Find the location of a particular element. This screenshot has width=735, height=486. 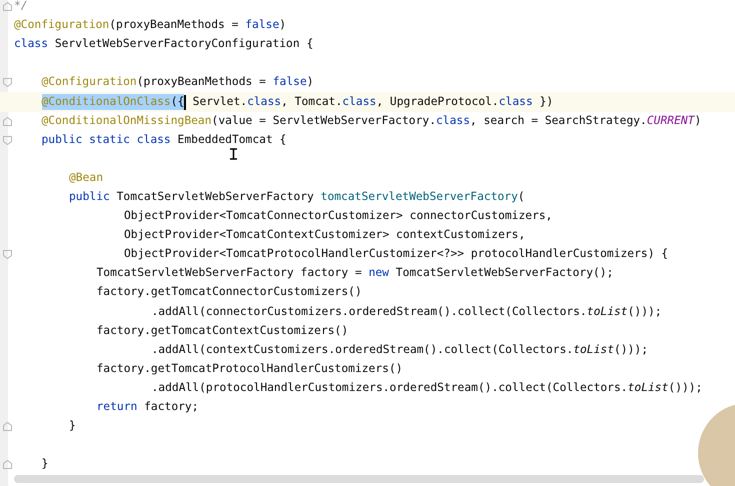

text-cursor-icon is located at coordinates (233, 154).